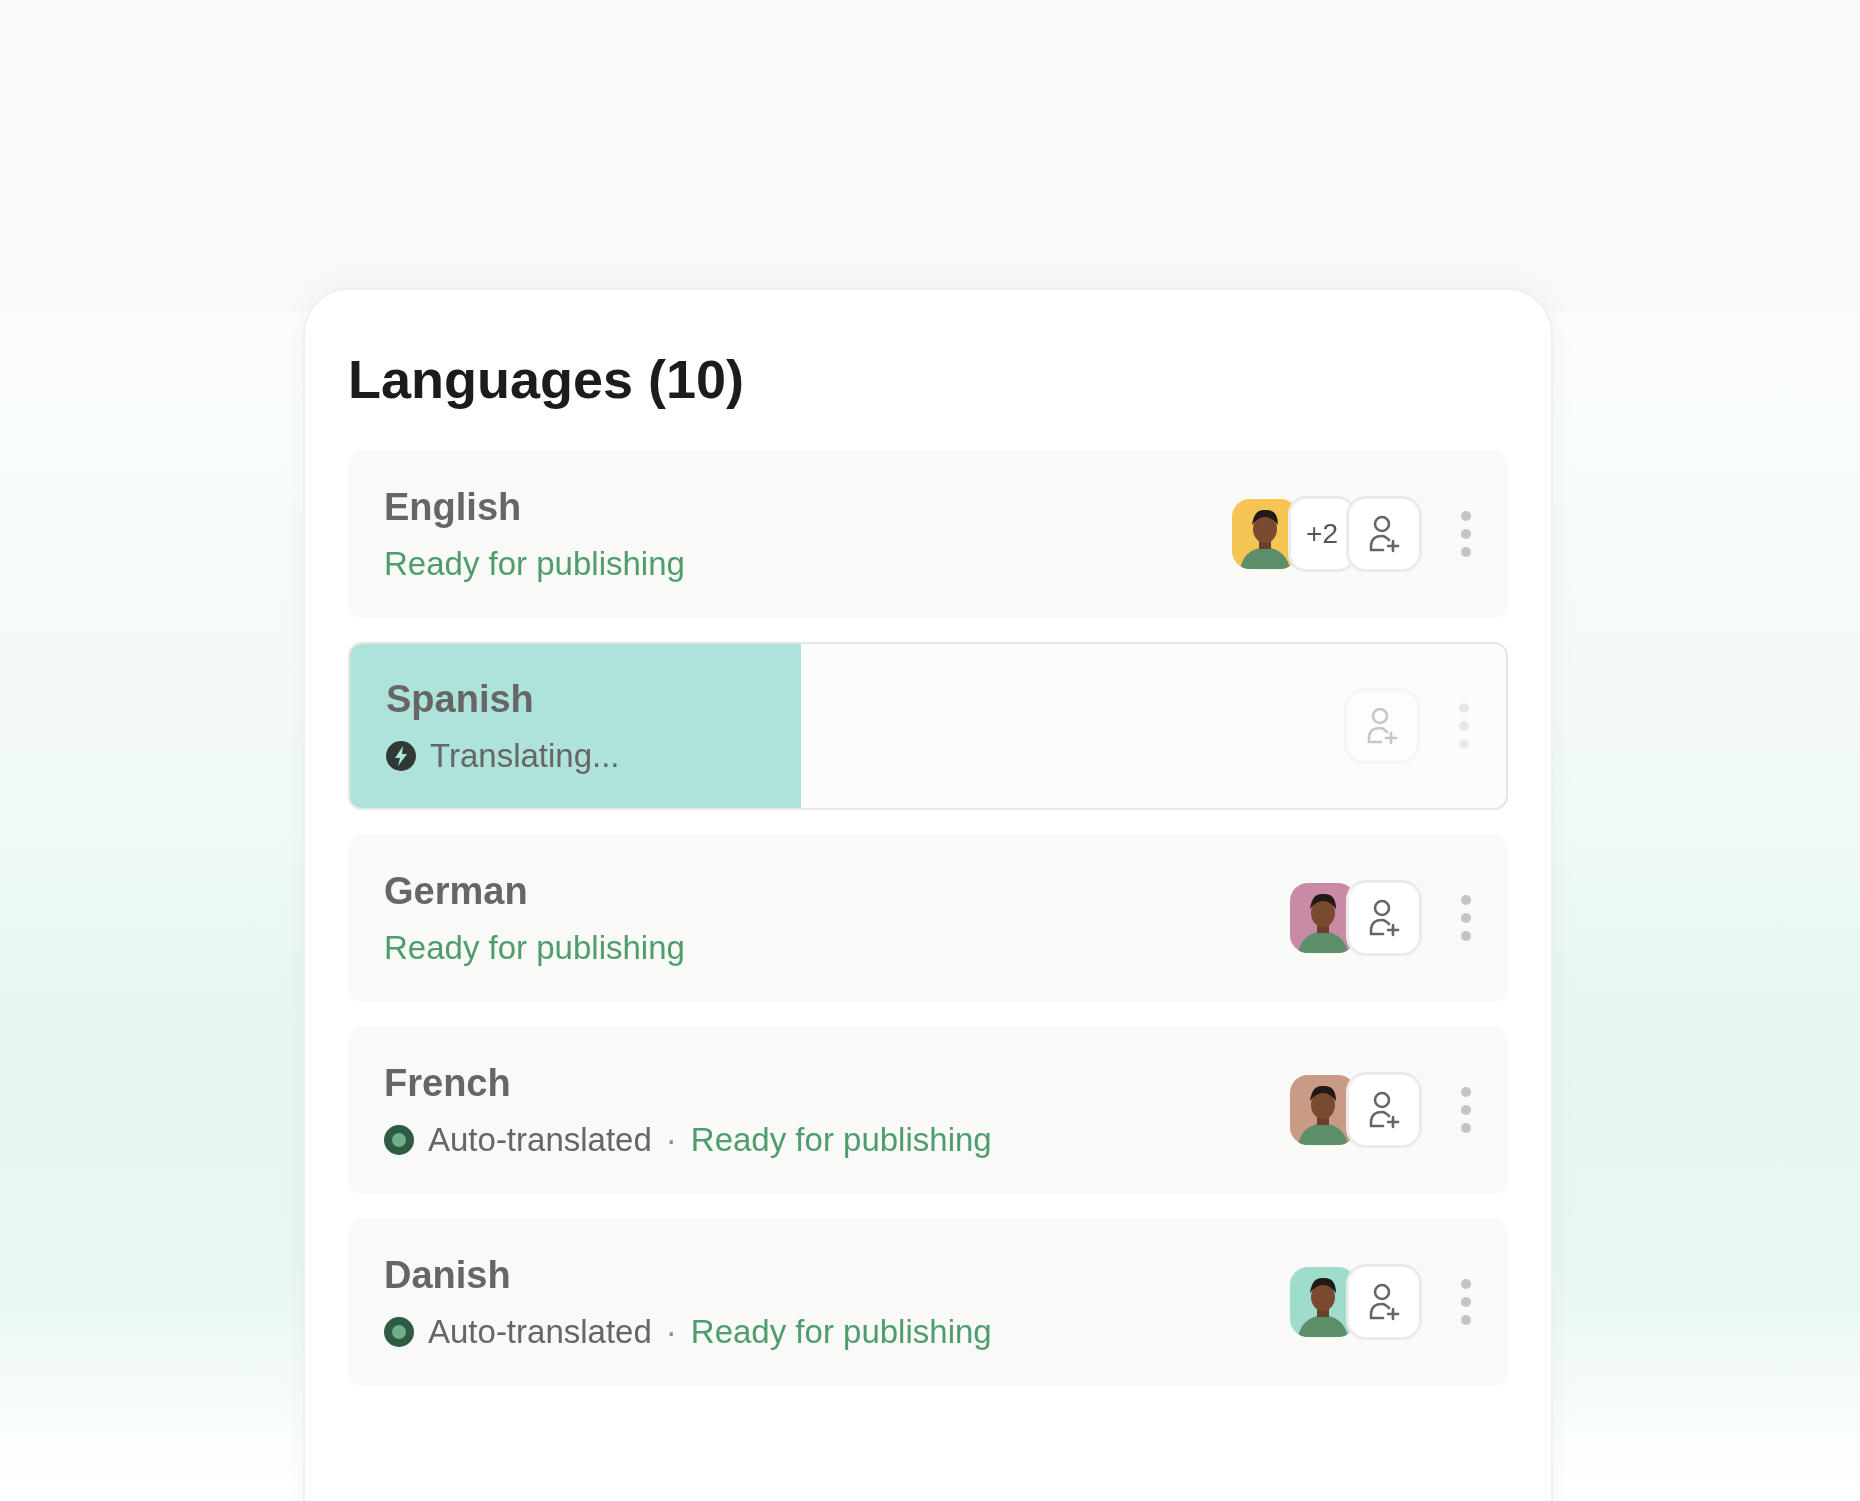 The width and height of the screenshot is (1860, 1501). I want to click on language-row: French Auto-translated · Ready for publishing, so click(928, 1110).